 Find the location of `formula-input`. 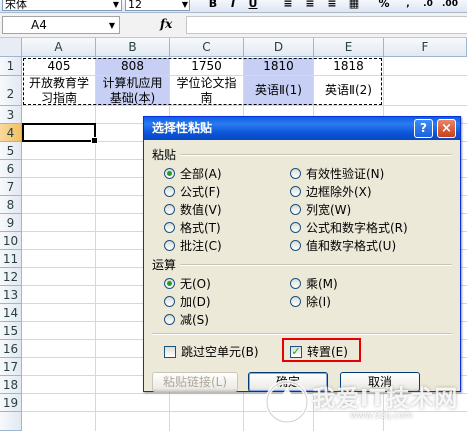

formula-input is located at coordinates (326, 25).